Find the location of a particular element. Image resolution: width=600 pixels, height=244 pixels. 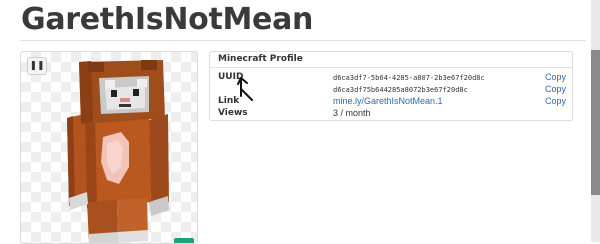

uuid-plain-value: d6ca3df75b644285a8072b3e67f20d8c is located at coordinates (400, 90).